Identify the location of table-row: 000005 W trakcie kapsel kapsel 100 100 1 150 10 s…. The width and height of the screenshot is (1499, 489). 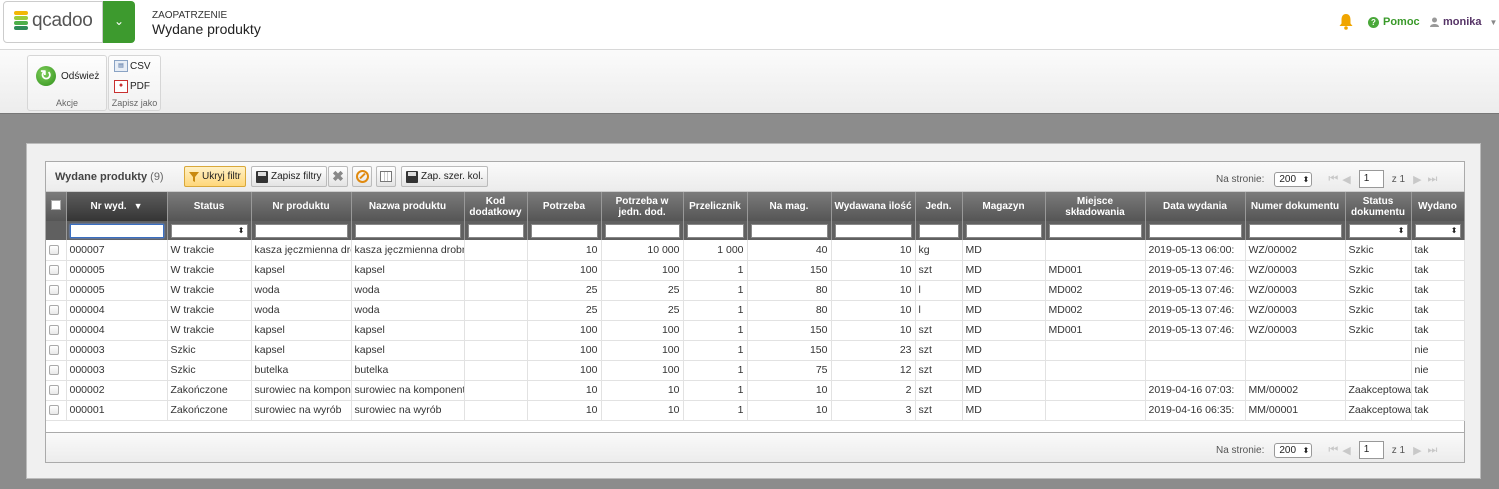
(755, 270).